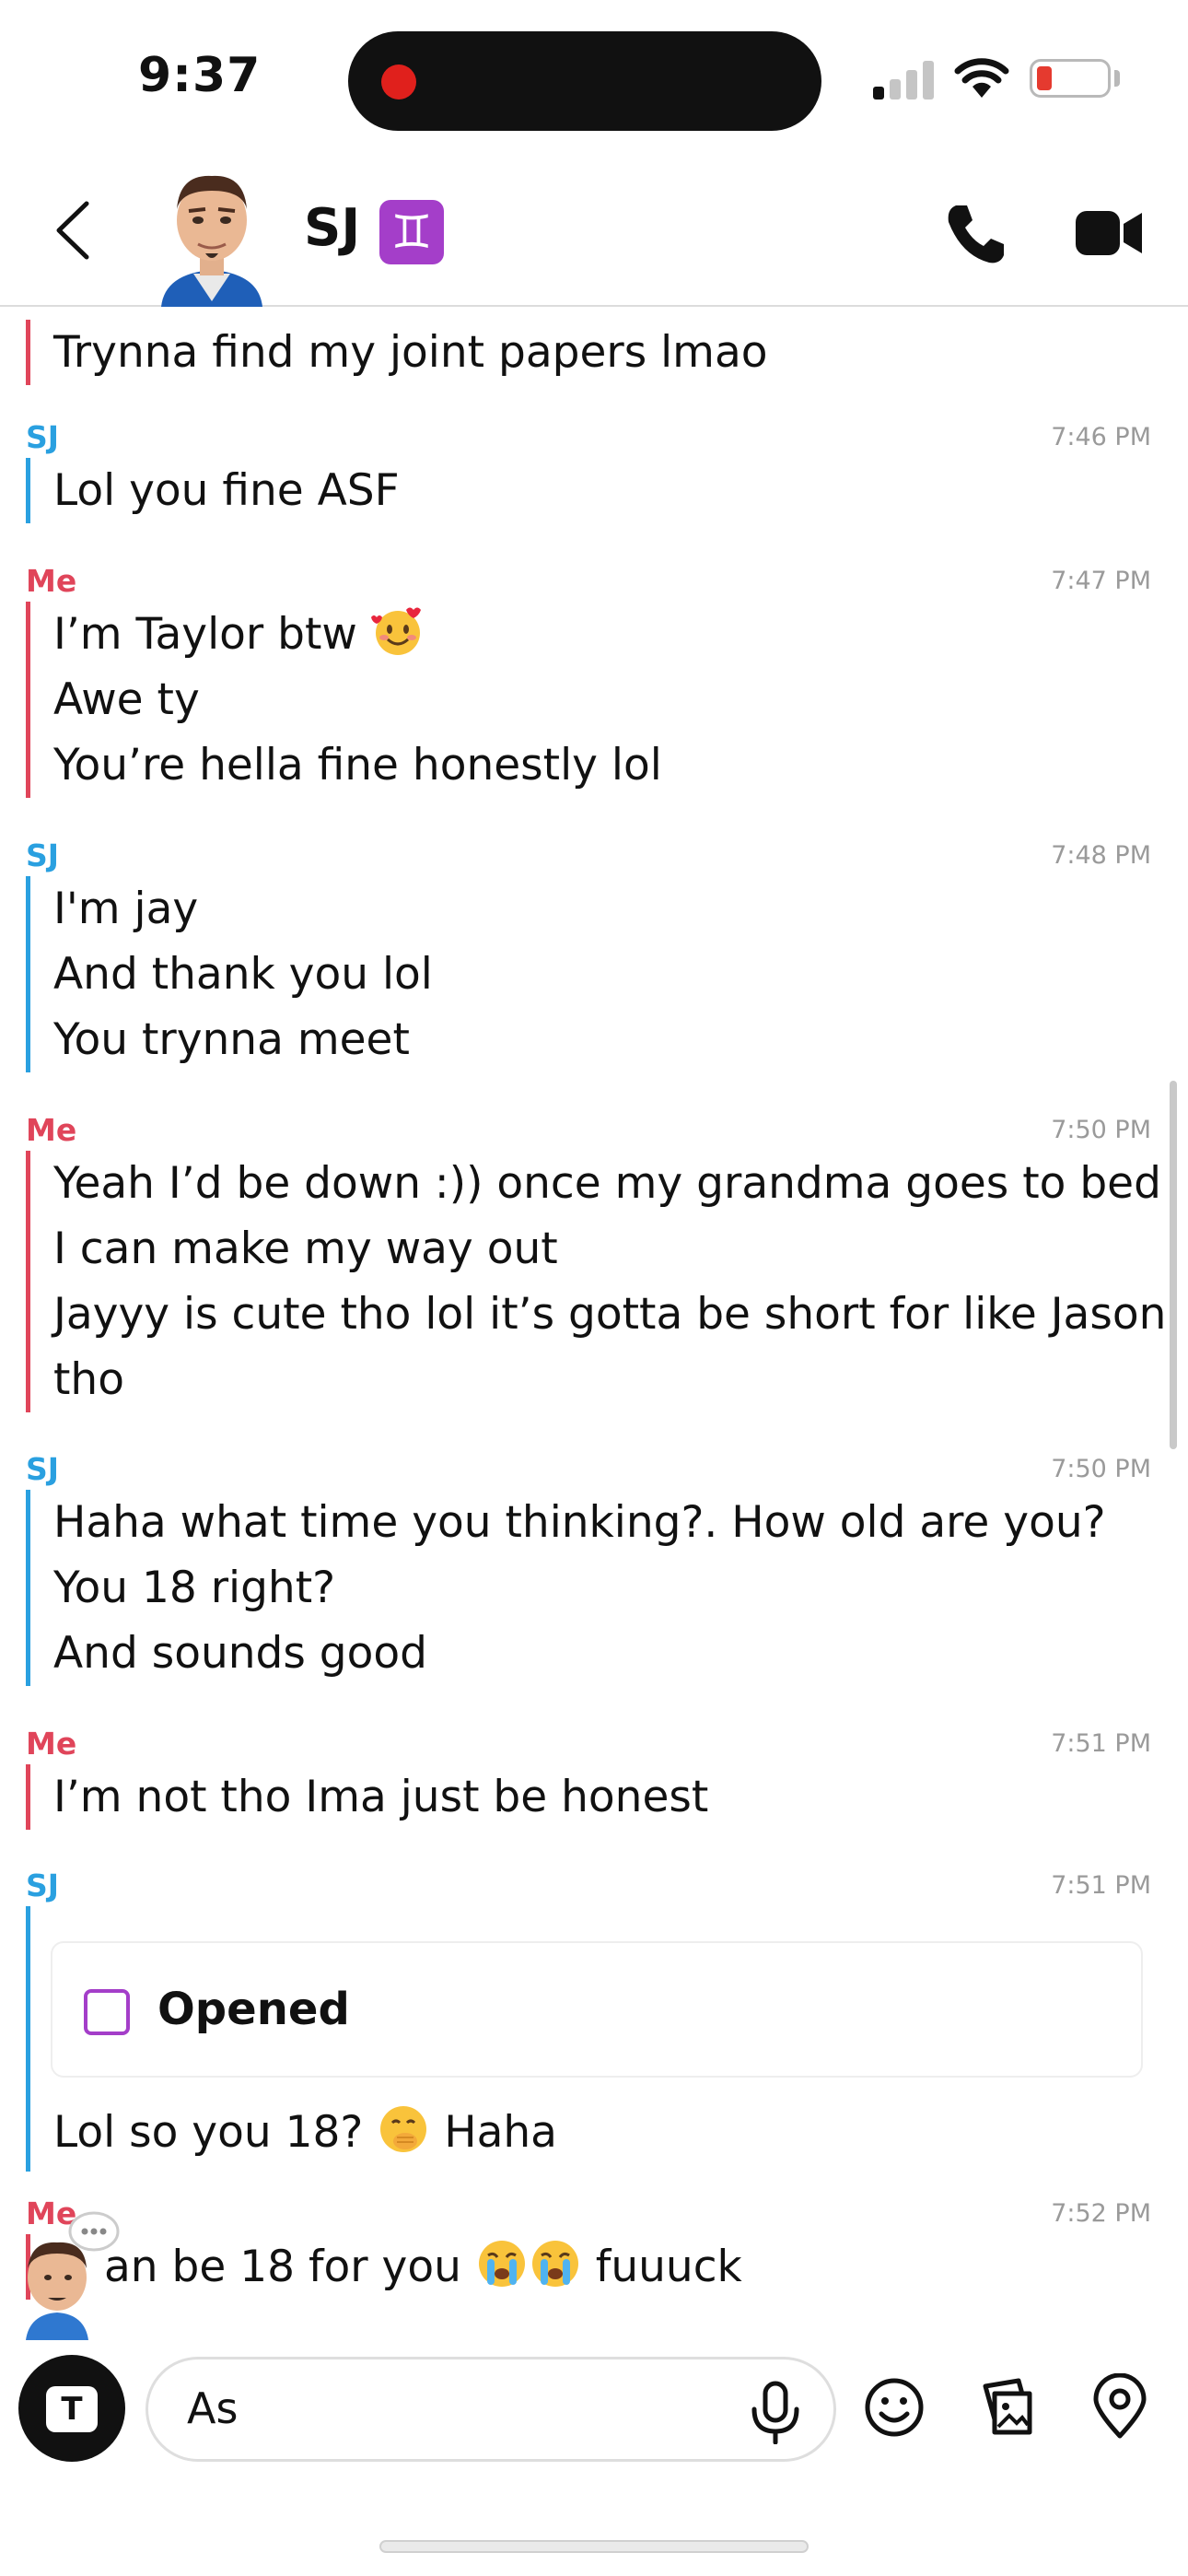 This screenshot has height=2576, width=1188. What do you see at coordinates (1110, 233) in the screenshot?
I see `video-camera-icon` at bounding box center [1110, 233].